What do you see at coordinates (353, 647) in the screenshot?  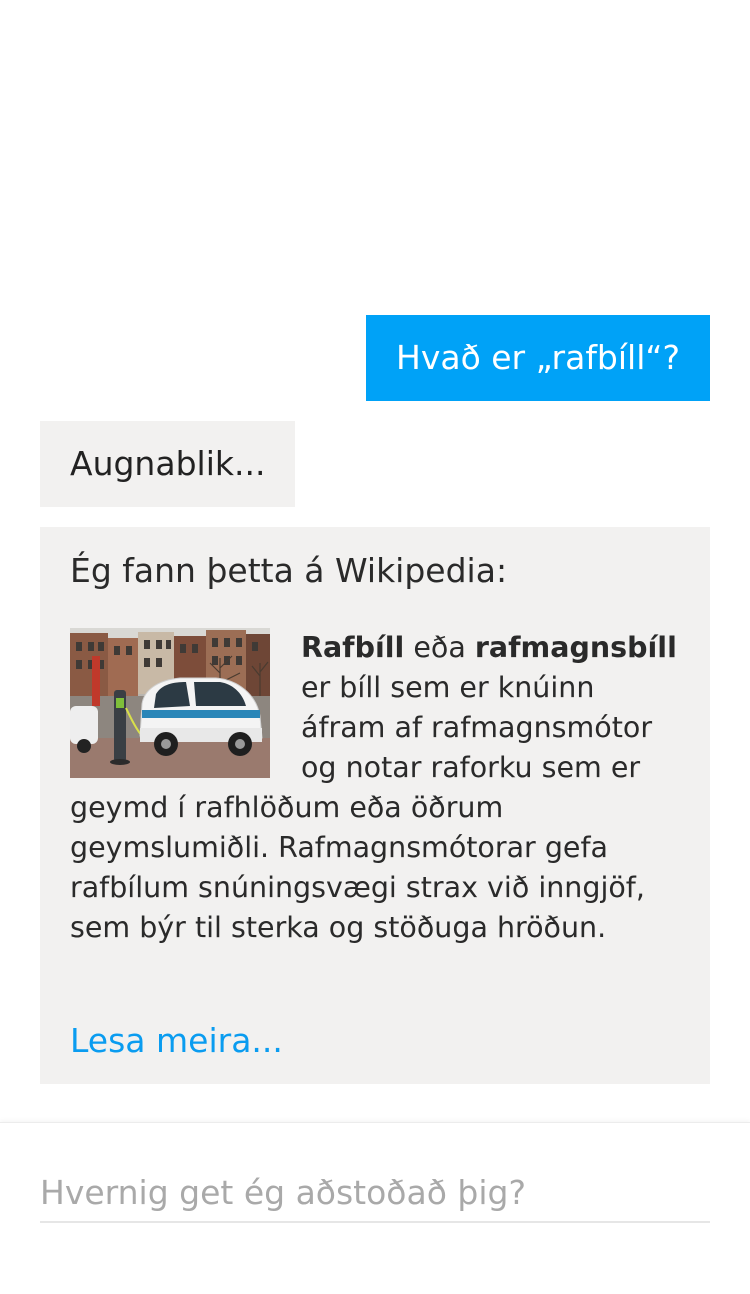 I see `wiki-term: Rafbíll` at bounding box center [353, 647].